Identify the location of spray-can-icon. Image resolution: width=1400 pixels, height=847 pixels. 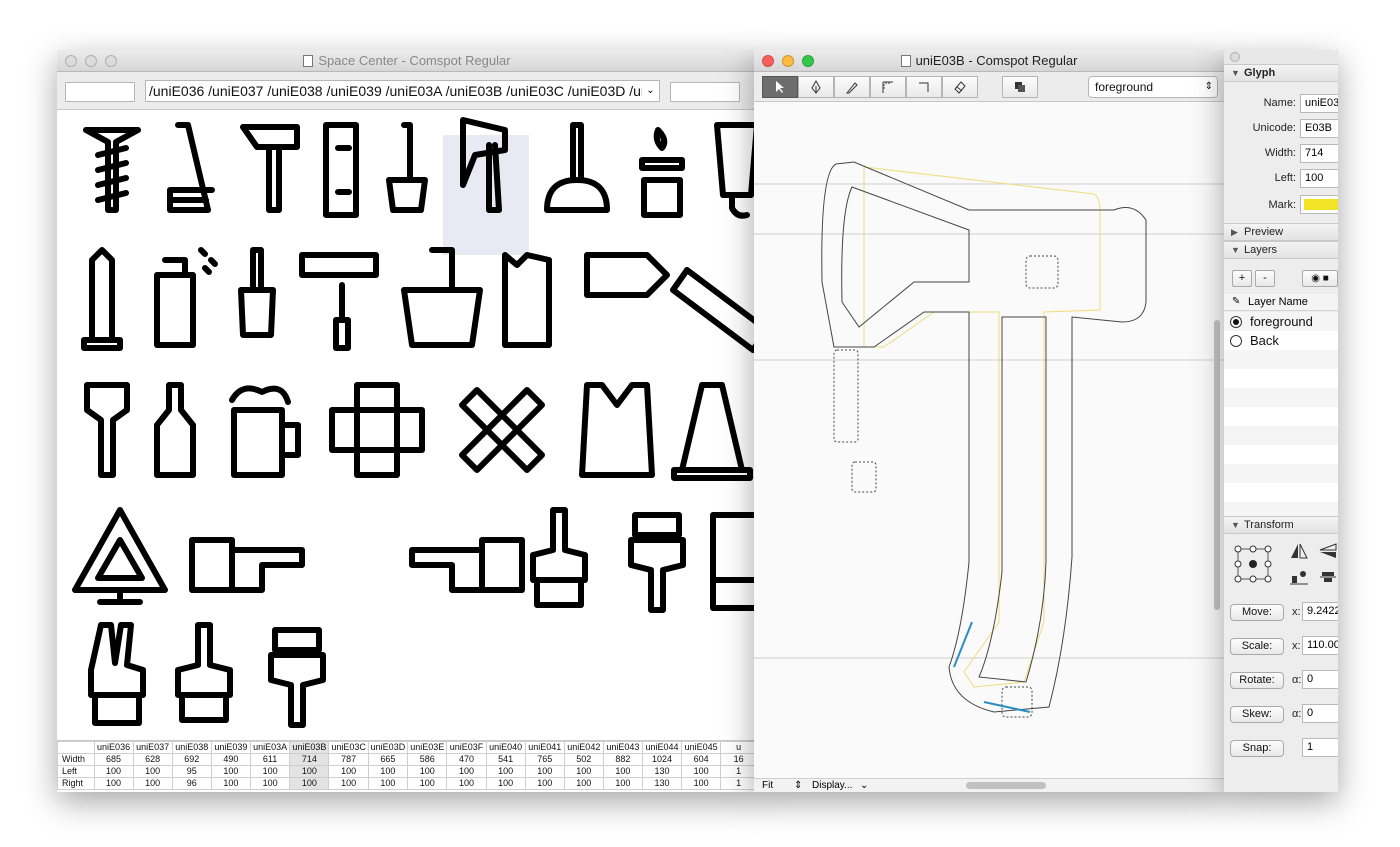
(186, 297).